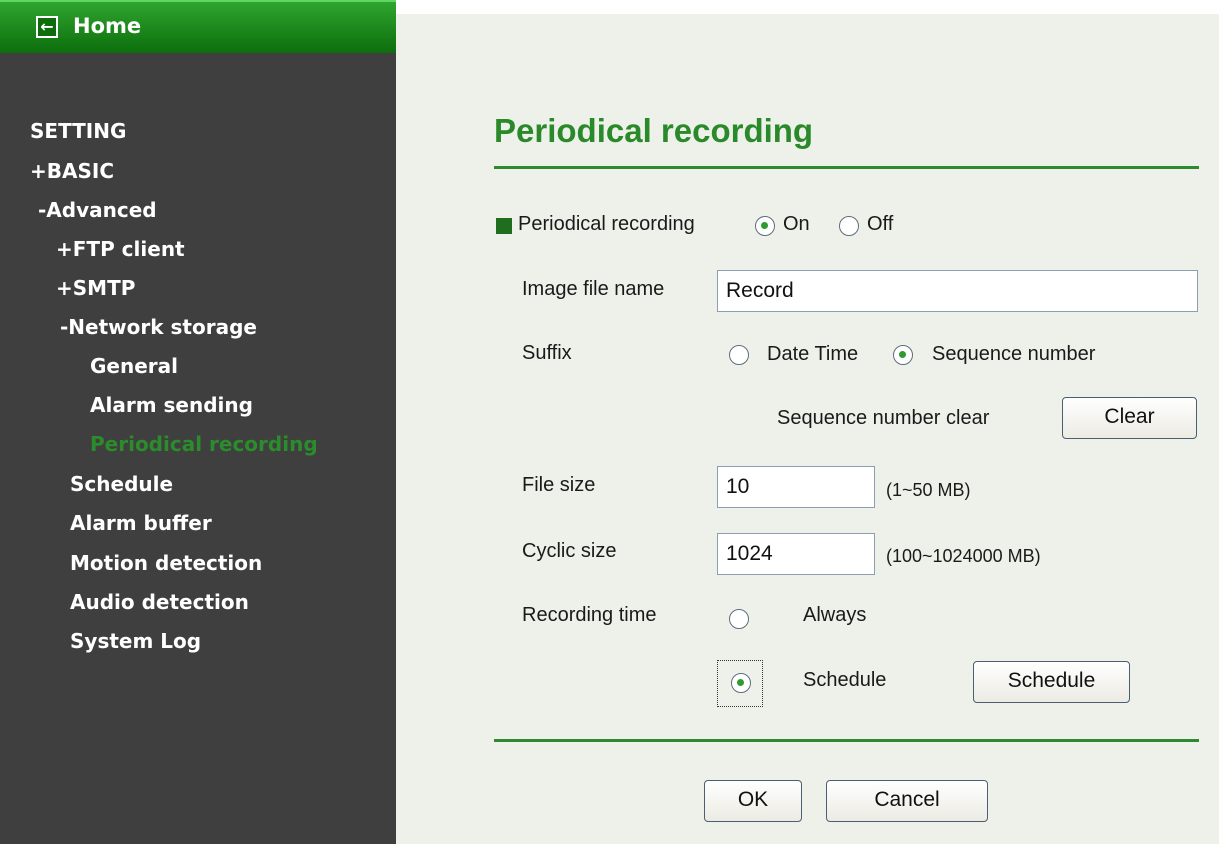  Describe the element at coordinates (846, 740) in the screenshot. I see `divider-bottom` at that location.